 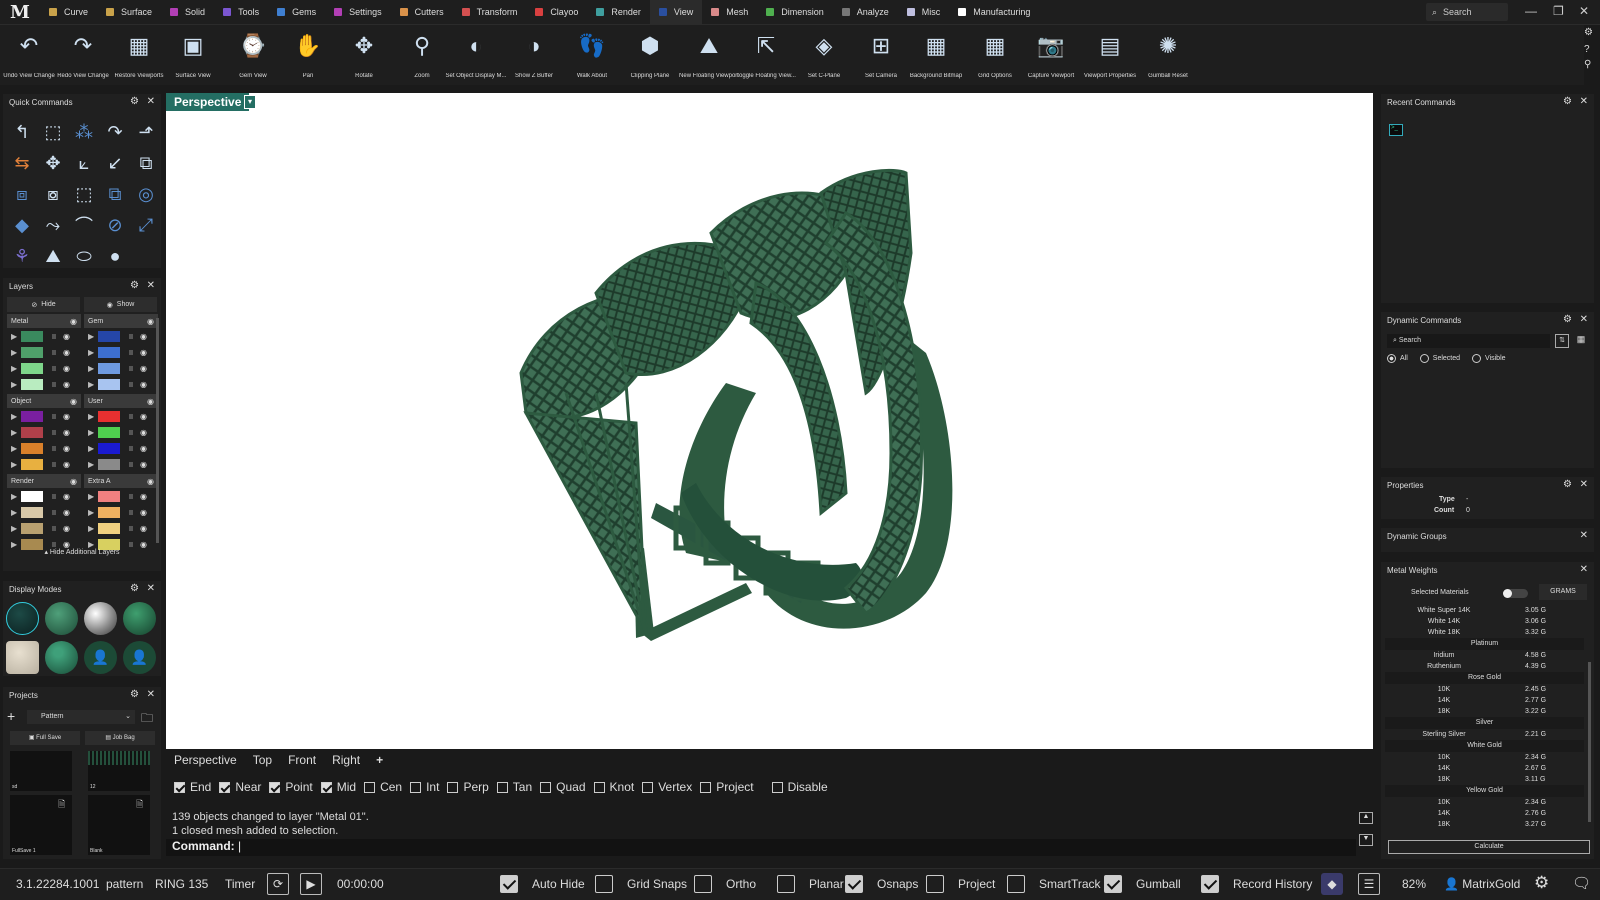 What do you see at coordinates (935, 884) in the screenshot?
I see `toggle-project-checkbox` at bounding box center [935, 884].